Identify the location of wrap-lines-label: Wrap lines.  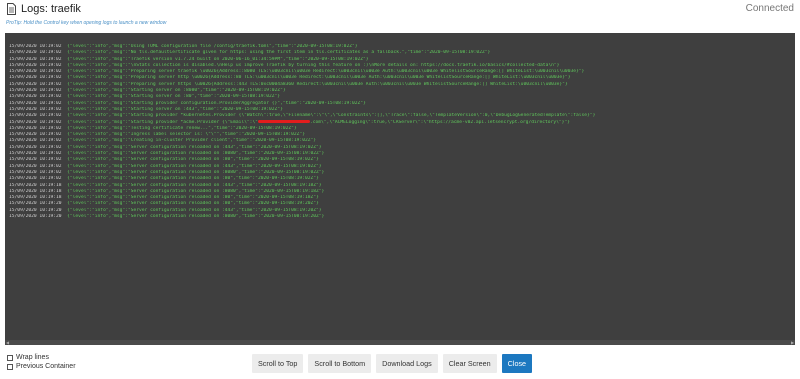
(32, 357).